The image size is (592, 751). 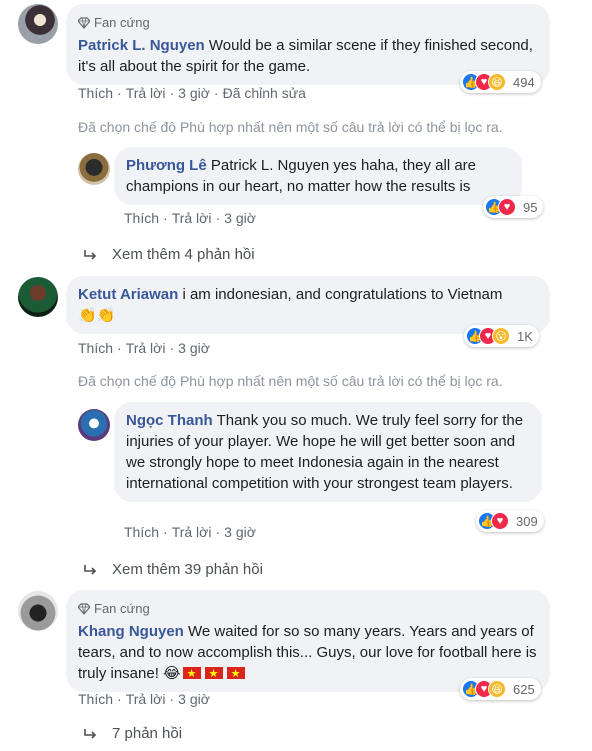 I want to click on author-name: Khang Nguyen, so click(x=131, y=631).